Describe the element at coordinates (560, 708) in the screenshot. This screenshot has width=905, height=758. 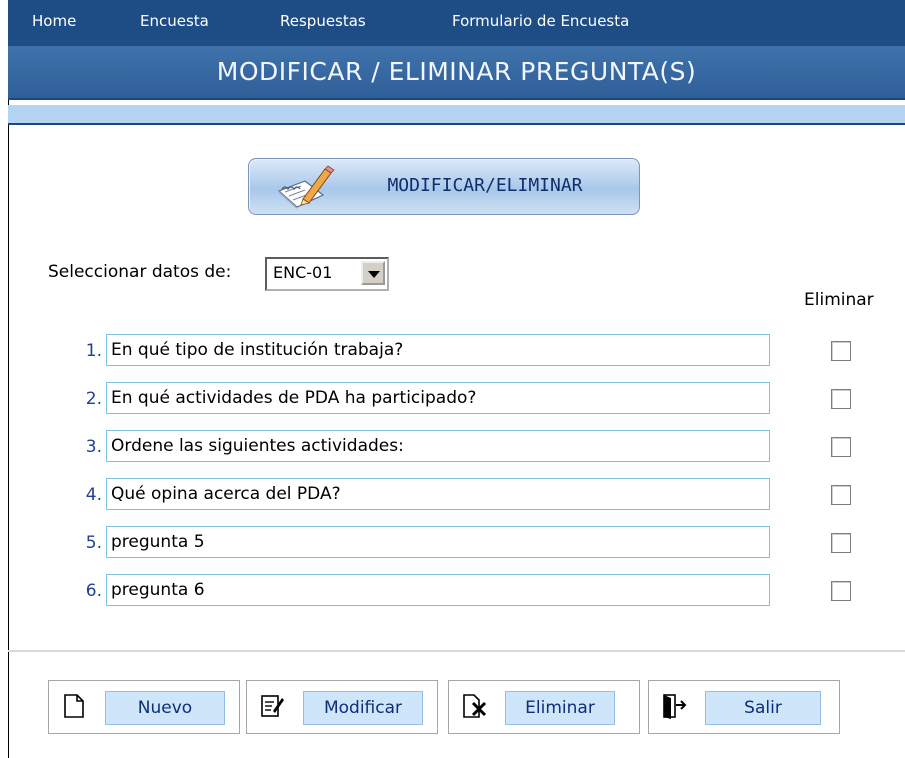
I see `eliminar-button: Eliminar` at that location.